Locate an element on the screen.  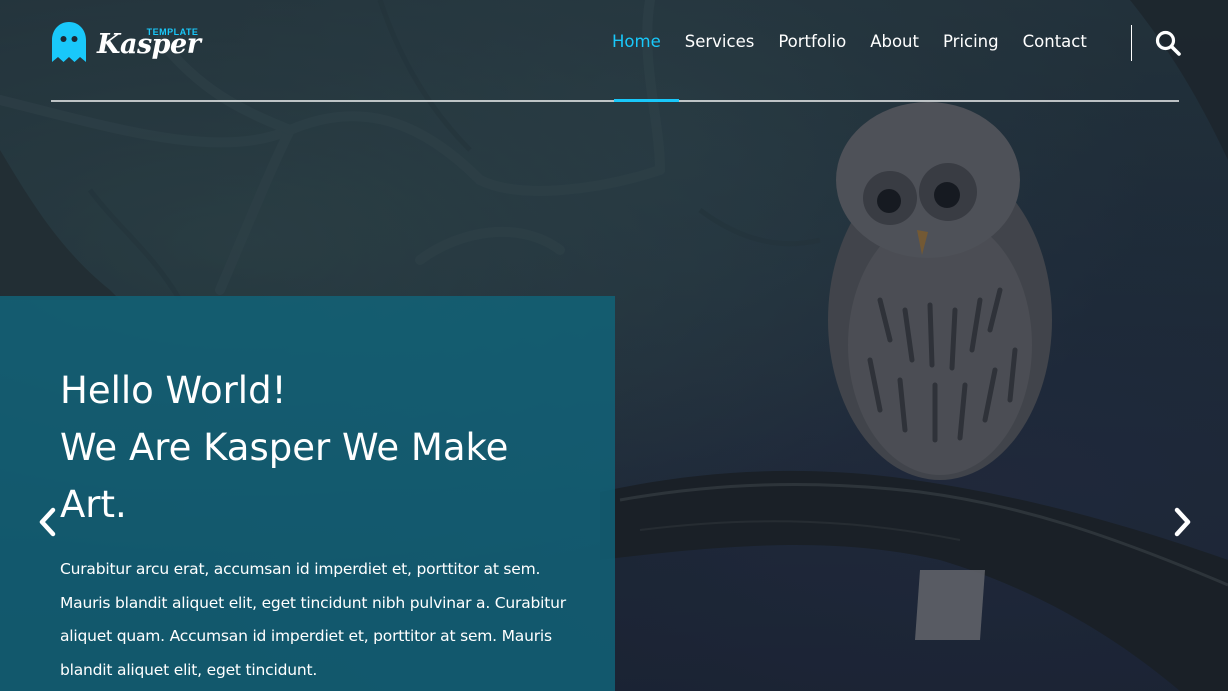
hero-headline-line1: Hello World! is located at coordinates (173, 390).